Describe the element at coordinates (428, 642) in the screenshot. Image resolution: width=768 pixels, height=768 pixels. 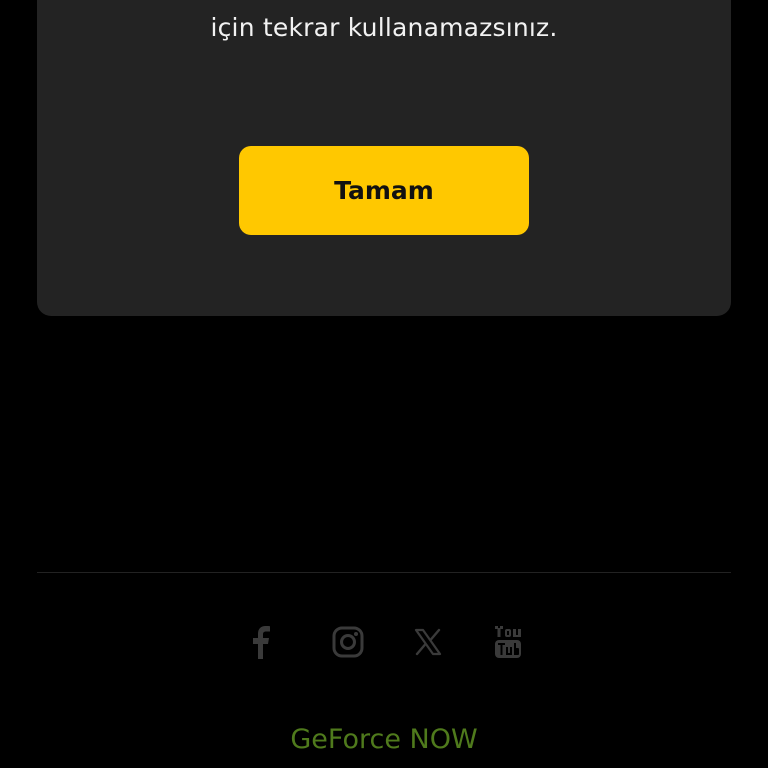
I see `x-icon` at that location.